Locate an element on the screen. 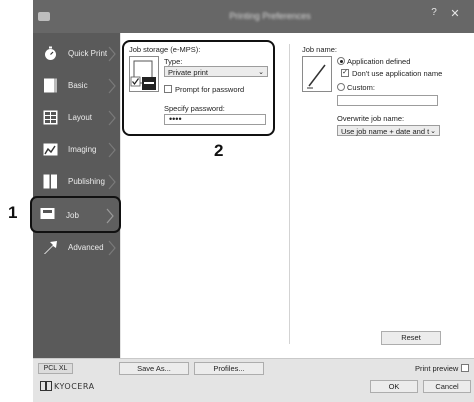  overwrite-job-name-select: Use job name + date and t ⌄ is located at coordinates (388, 130).